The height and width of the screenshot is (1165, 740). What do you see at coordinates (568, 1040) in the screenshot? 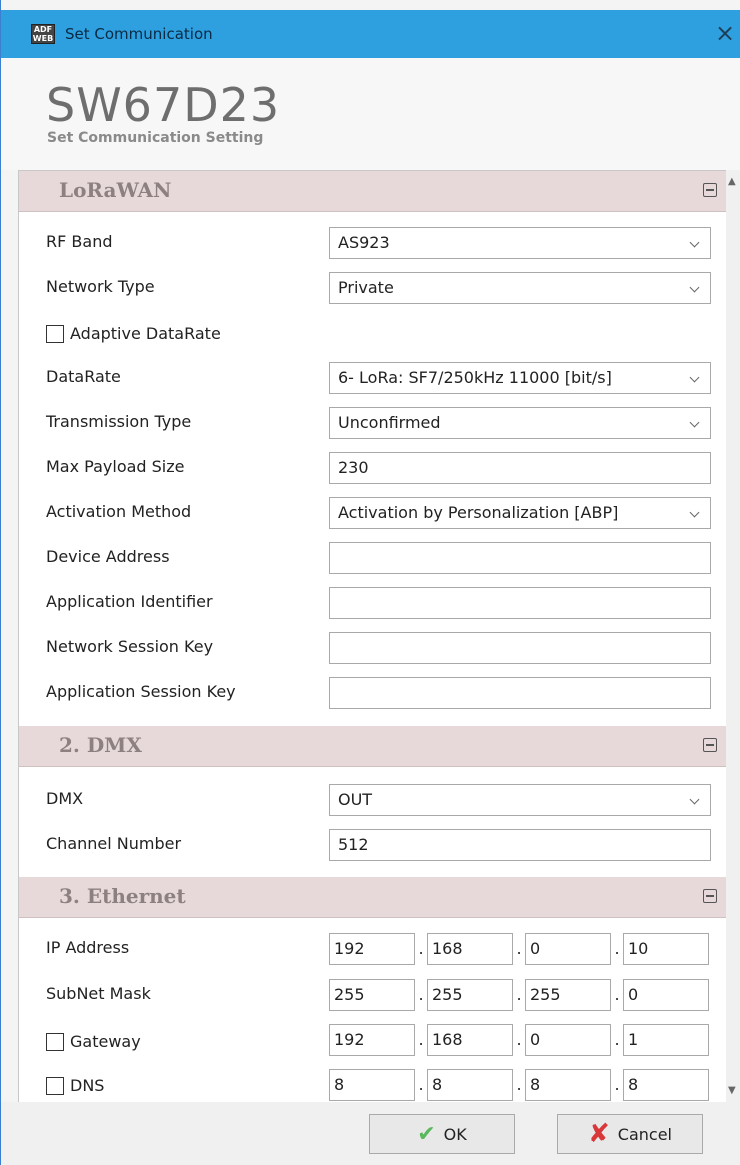
I see `gateway-octet-3: 0` at bounding box center [568, 1040].